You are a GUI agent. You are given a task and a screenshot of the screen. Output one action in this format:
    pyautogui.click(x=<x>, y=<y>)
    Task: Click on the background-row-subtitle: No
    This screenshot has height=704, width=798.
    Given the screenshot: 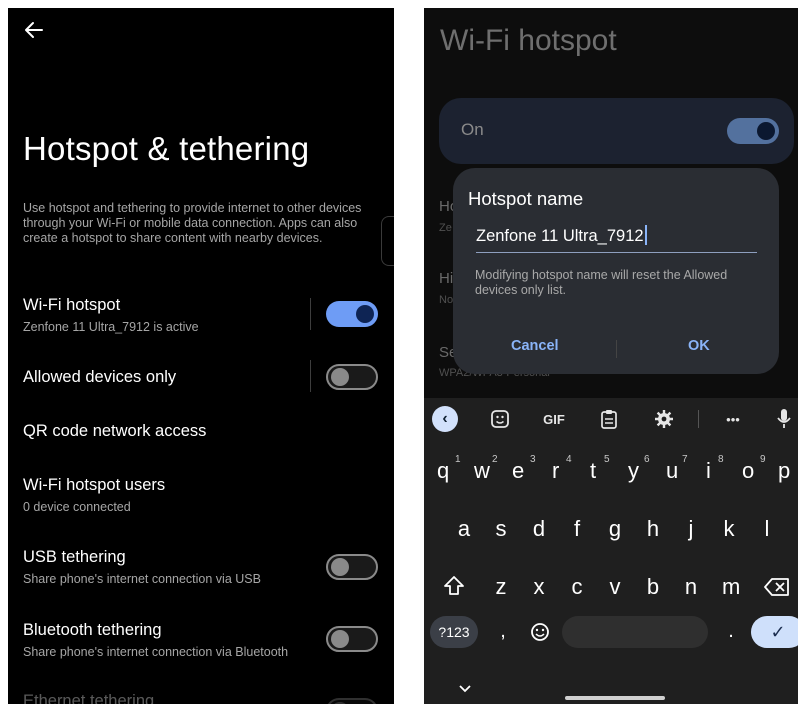 What is the action you would take?
    pyautogui.click(x=446, y=300)
    